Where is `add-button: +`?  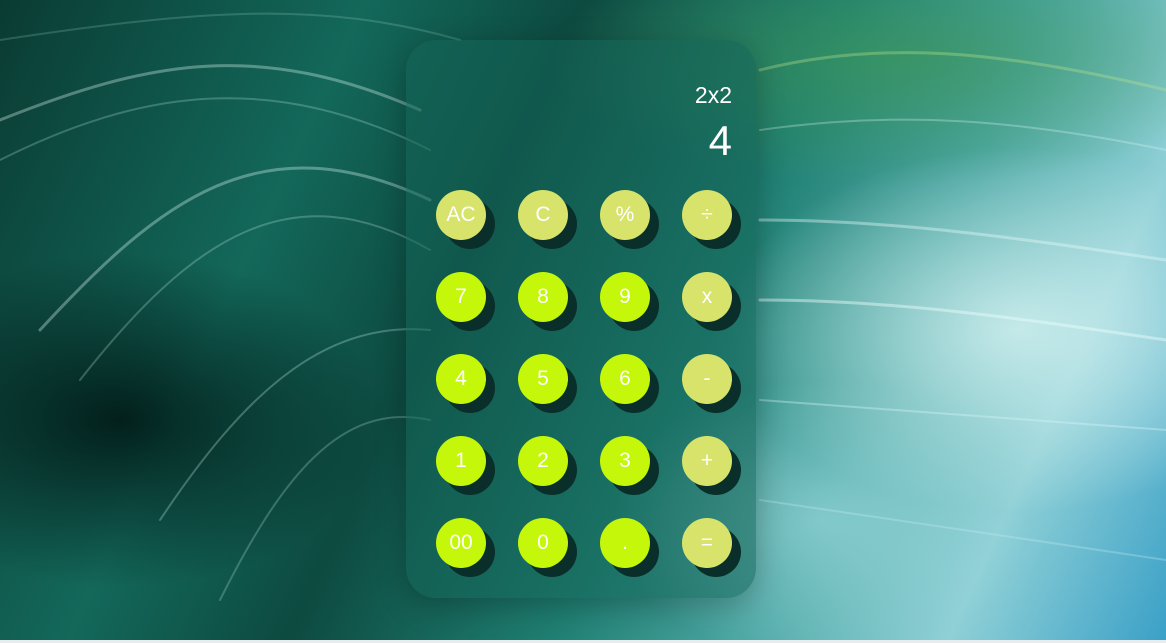
add-button: + is located at coordinates (707, 461).